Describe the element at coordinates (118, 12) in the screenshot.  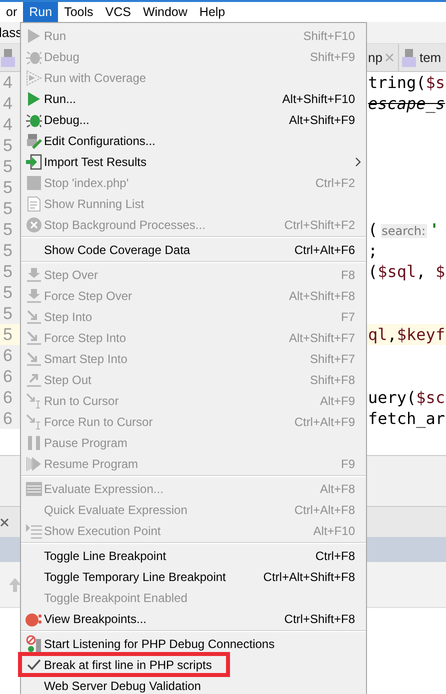
I see `menu-bar-item: VCS` at that location.